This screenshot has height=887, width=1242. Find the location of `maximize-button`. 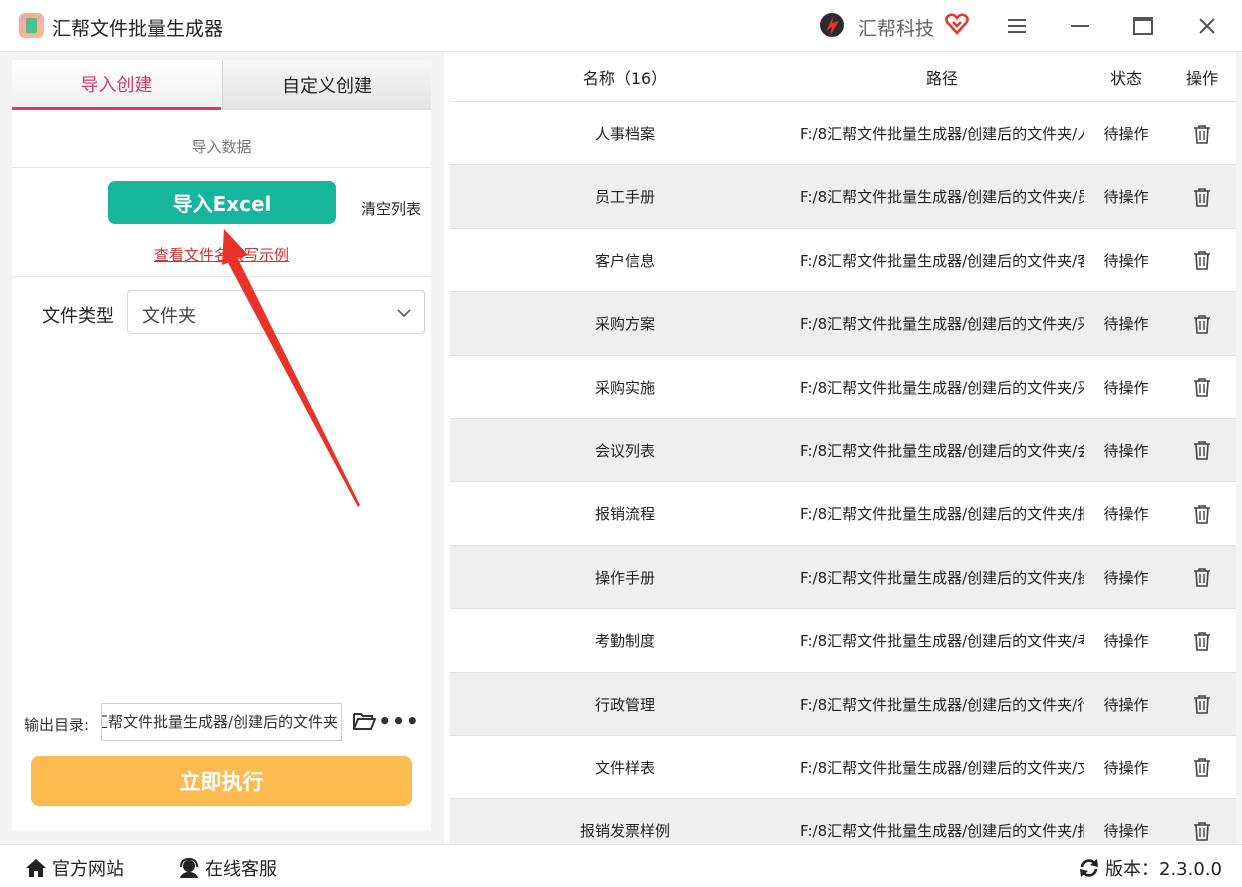

maximize-button is located at coordinates (1143, 26).